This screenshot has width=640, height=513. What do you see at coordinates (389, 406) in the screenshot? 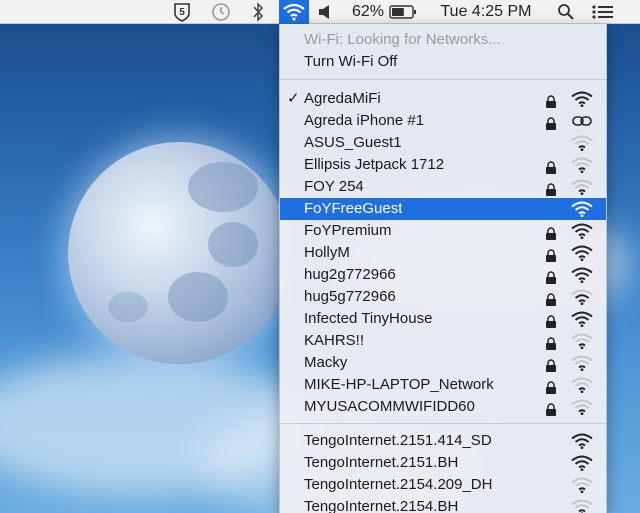
I see `network-name: MYUSACOMMWIFIDD60` at bounding box center [389, 406].